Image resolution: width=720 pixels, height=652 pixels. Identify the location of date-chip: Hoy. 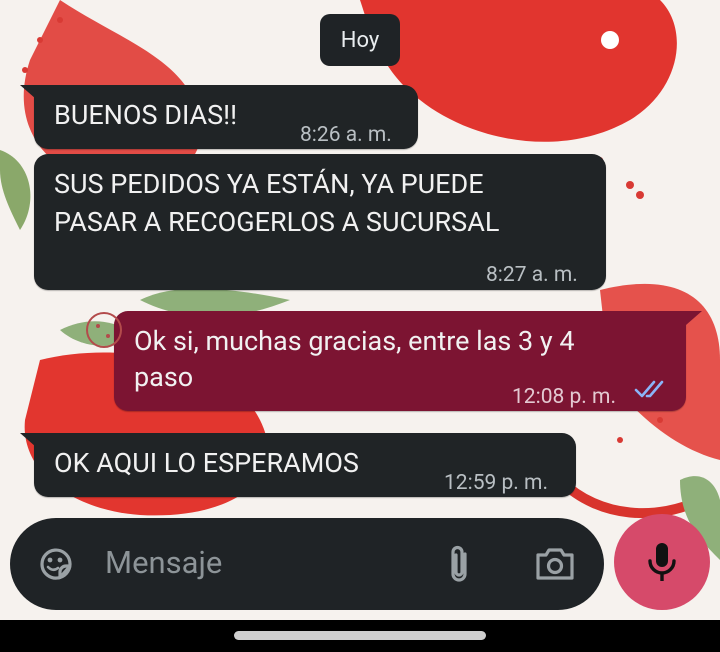
(360, 40).